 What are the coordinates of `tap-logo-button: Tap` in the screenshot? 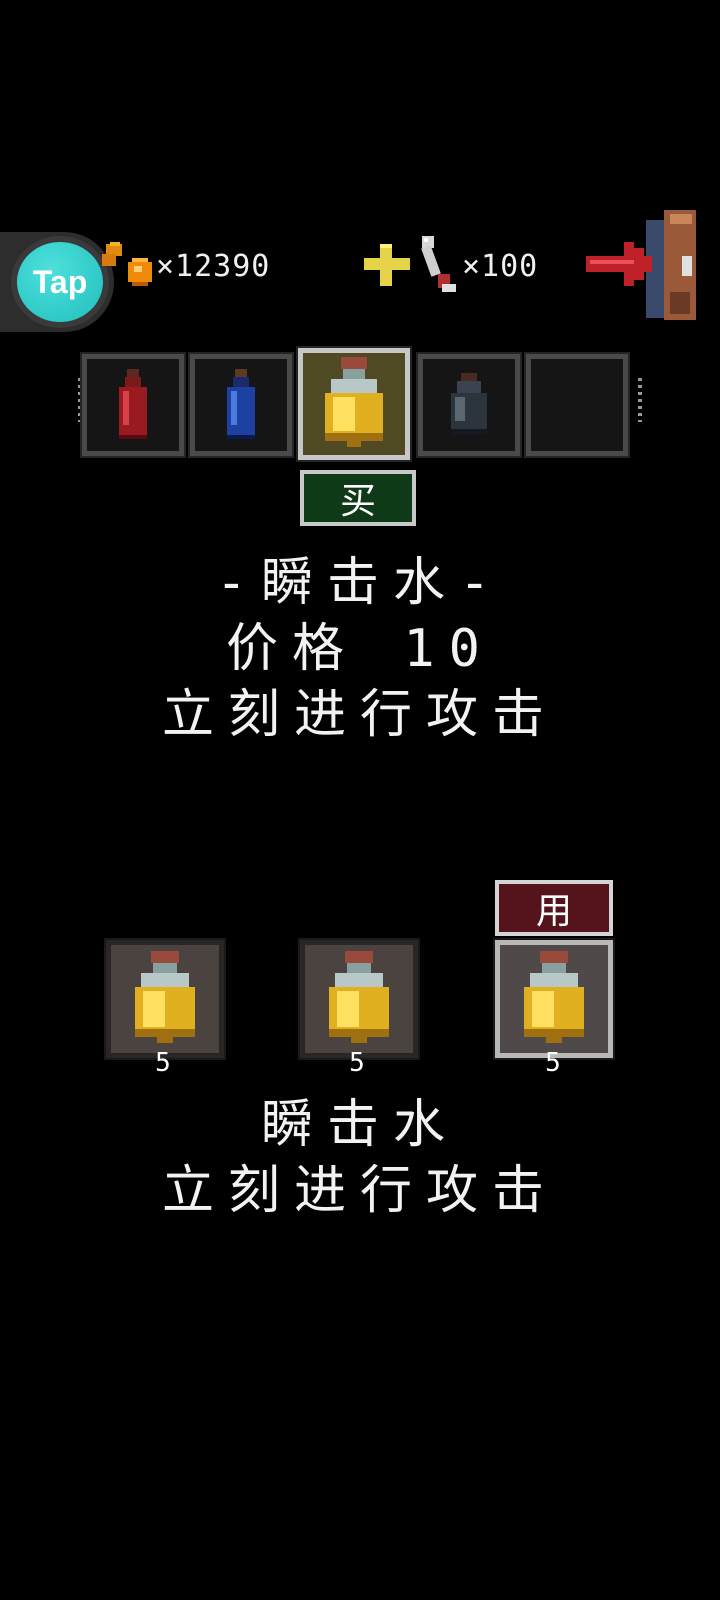 It's located at (60, 282).